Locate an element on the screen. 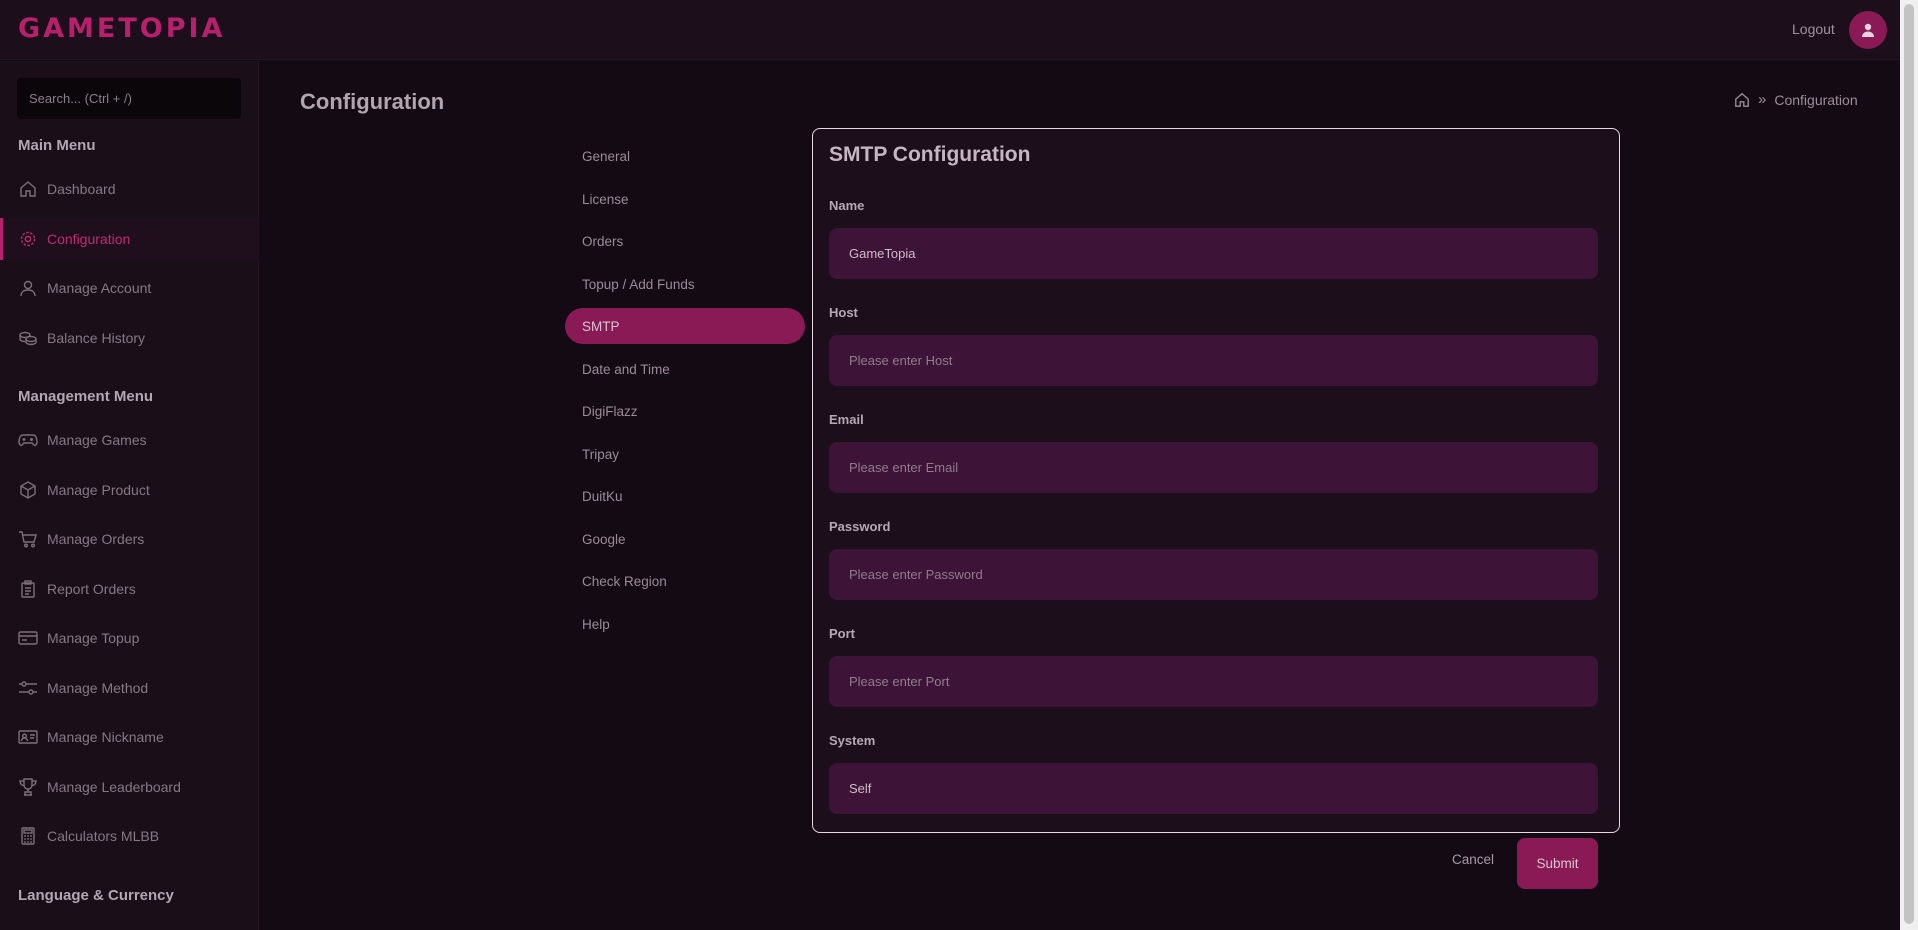  language-currency-heading: Language & Currency is located at coordinates (96, 895).